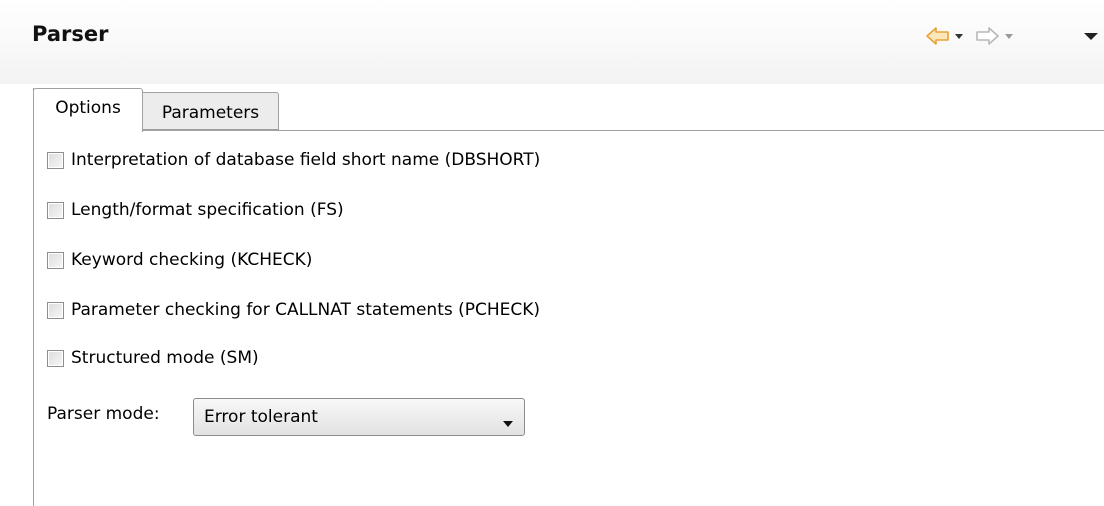  I want to click on forward-history-dropdown, so click(1009, 36).